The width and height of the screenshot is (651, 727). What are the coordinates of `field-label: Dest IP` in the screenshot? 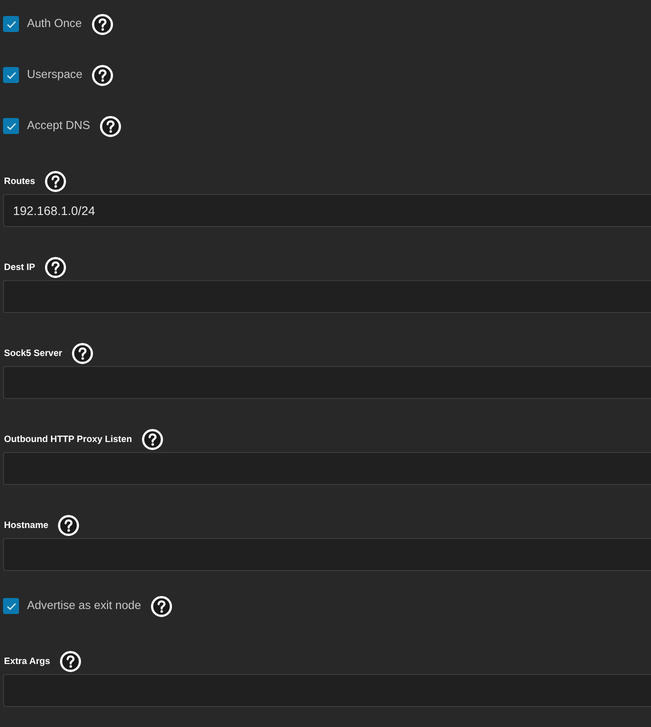 It's located at (20, 267).